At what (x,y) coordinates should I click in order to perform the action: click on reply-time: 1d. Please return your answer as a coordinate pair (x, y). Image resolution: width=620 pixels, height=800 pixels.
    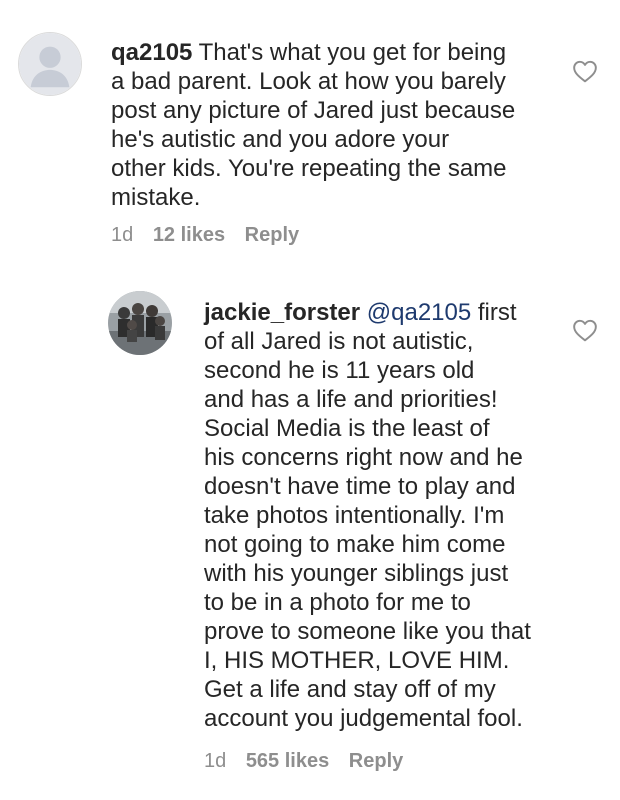
    Looking at the image, I should click on (215, 761).